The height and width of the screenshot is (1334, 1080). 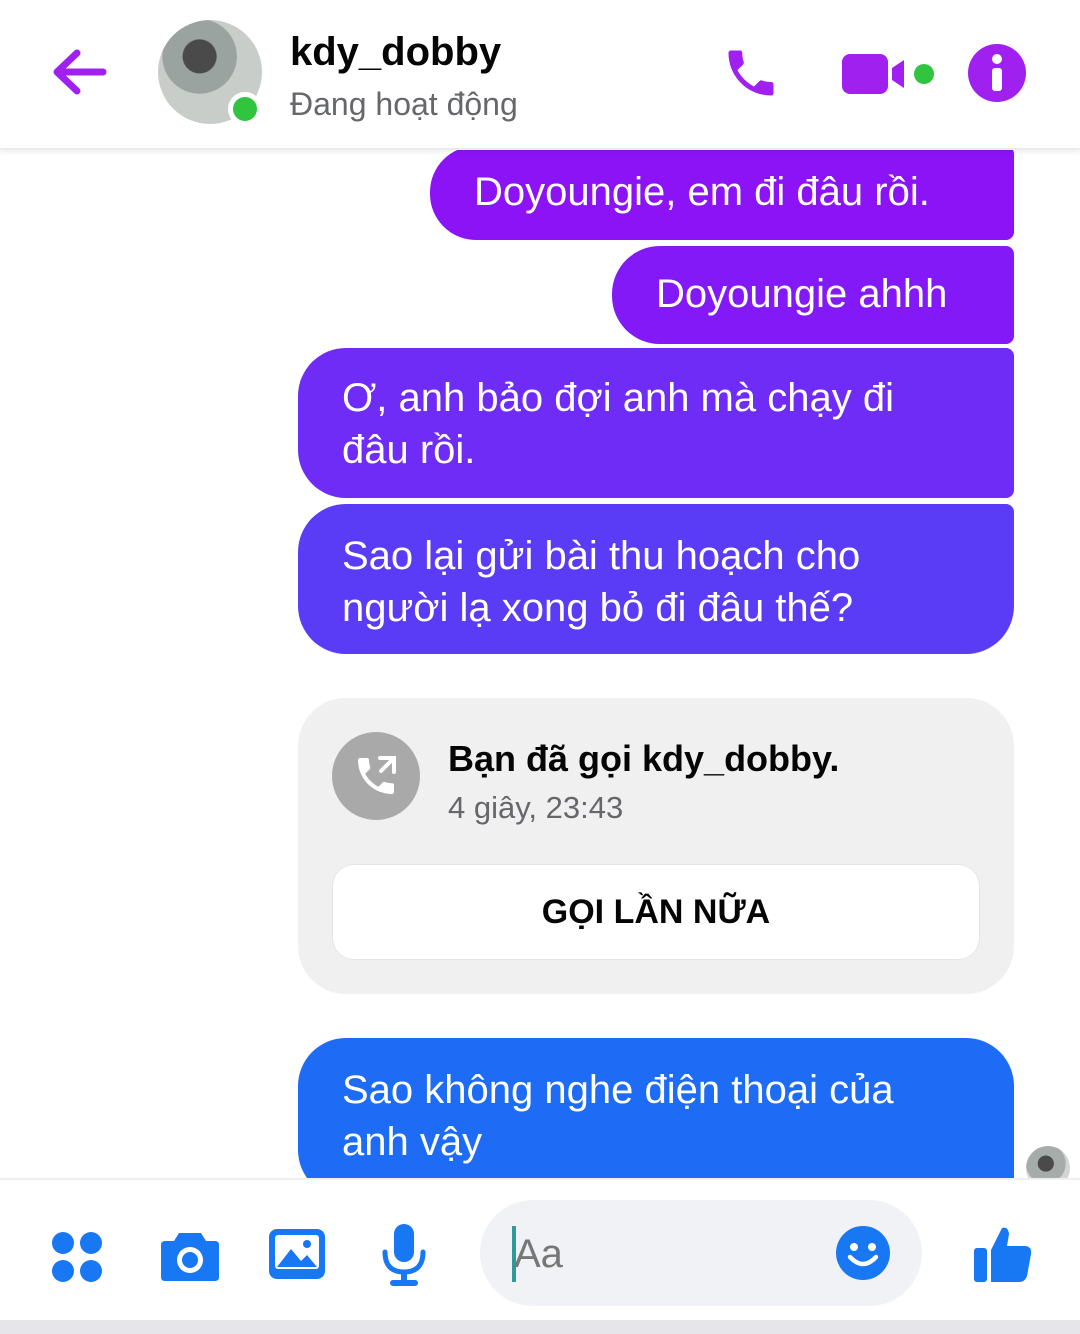 I want to click on four-dots-icon, so click(x=77, y=1257).